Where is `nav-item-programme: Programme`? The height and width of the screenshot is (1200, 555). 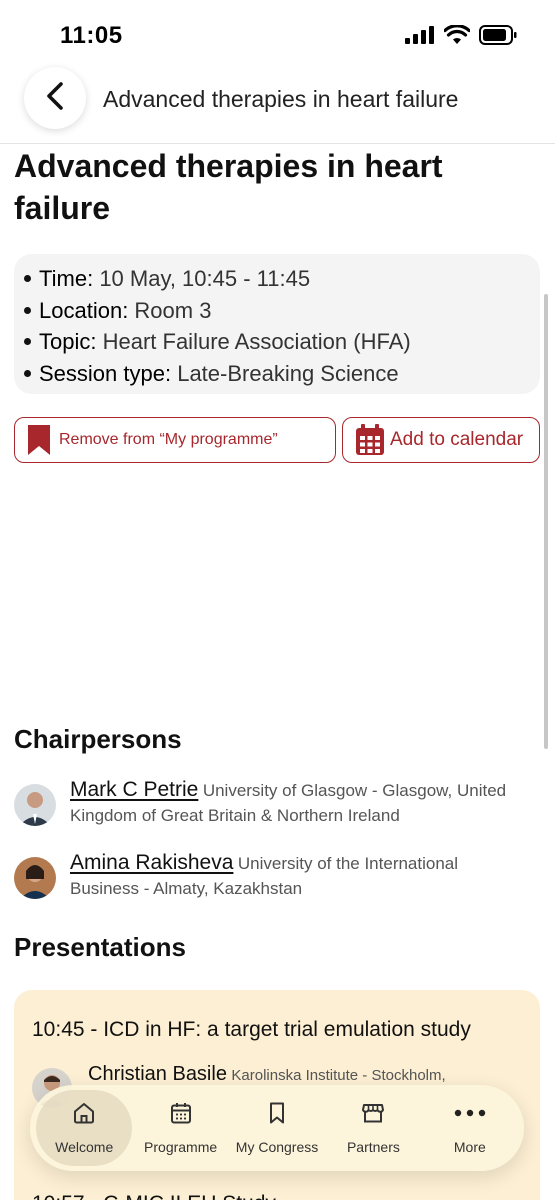 nav-item-programme: Programme is located at coordinates (180, 1128).